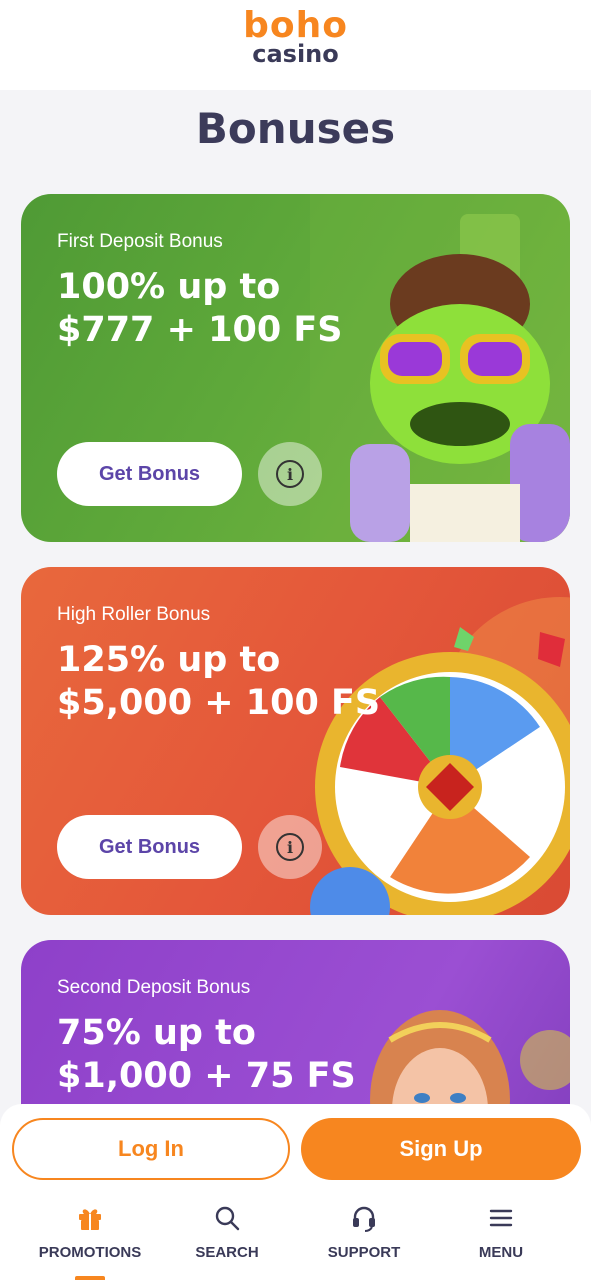  Describe the element at coordinates (501, 1238) in the screenshot. I see `nav-item-menu: MENU` at that location.